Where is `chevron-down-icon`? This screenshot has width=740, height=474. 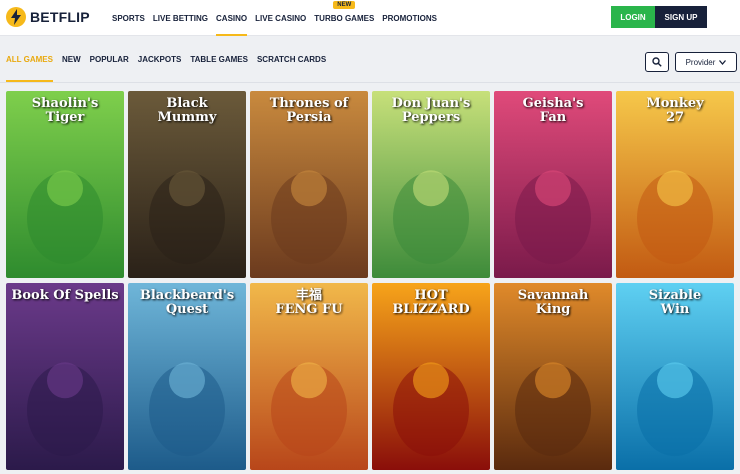
chevron-down-icon is located at coordinates (723, 62).